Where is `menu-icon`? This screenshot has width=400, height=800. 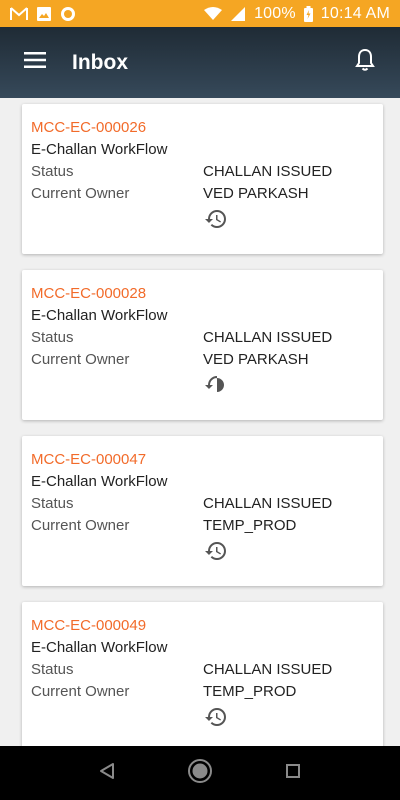 menu-icon is located at coordinates (35, 62).